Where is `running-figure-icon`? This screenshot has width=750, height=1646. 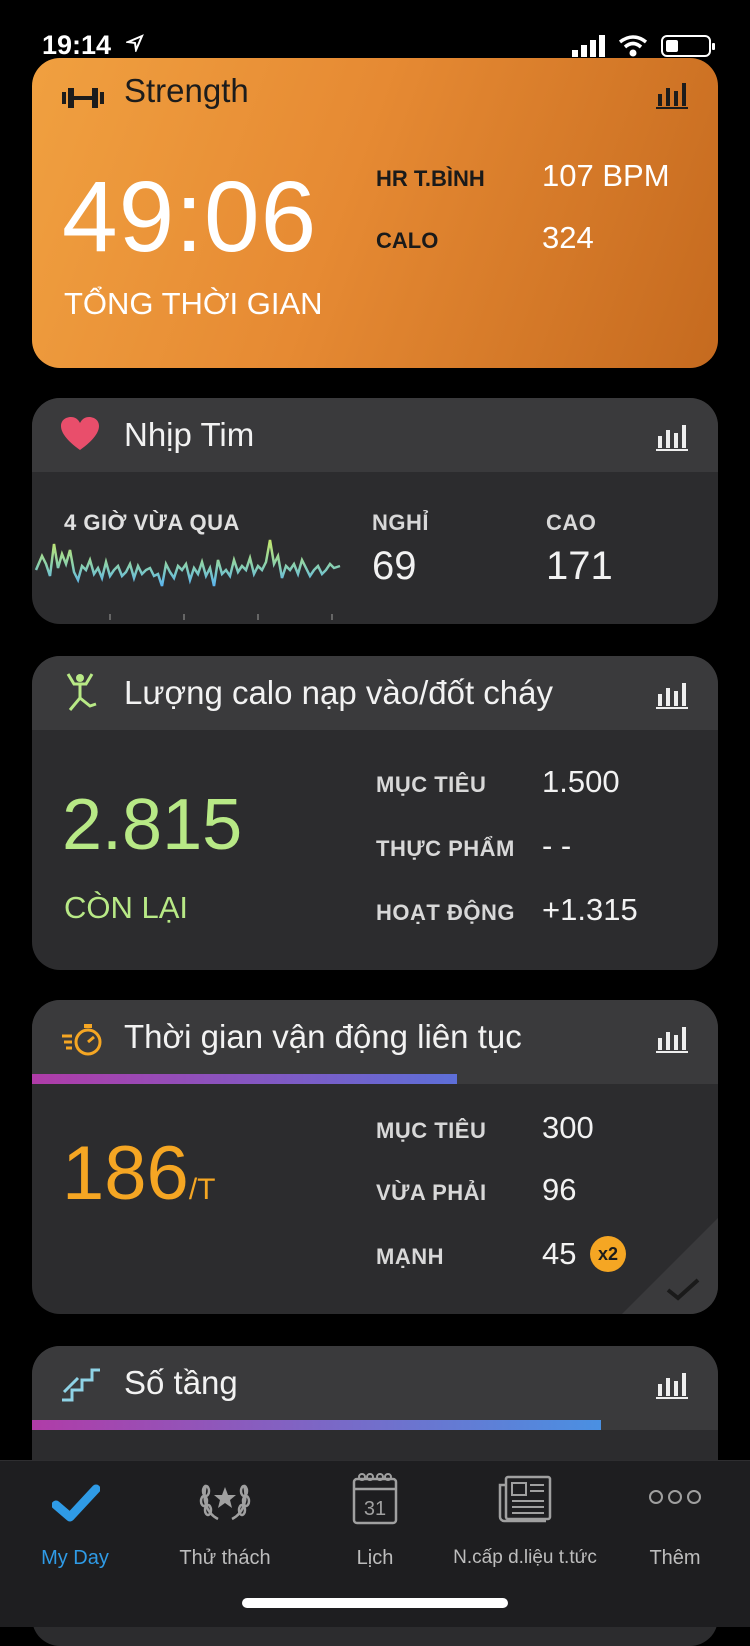
running-figure-icon is located at coordinates (81, 692).